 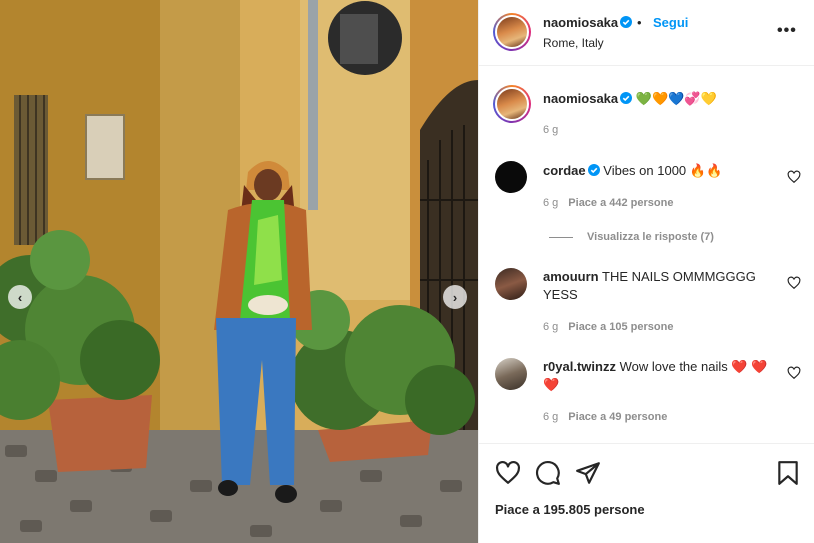 What do you see at coordinates (570, 509) in the screenshot?
I see `post-likes-count: Piace a 195.805 persone` at bounding box center [570, 509].